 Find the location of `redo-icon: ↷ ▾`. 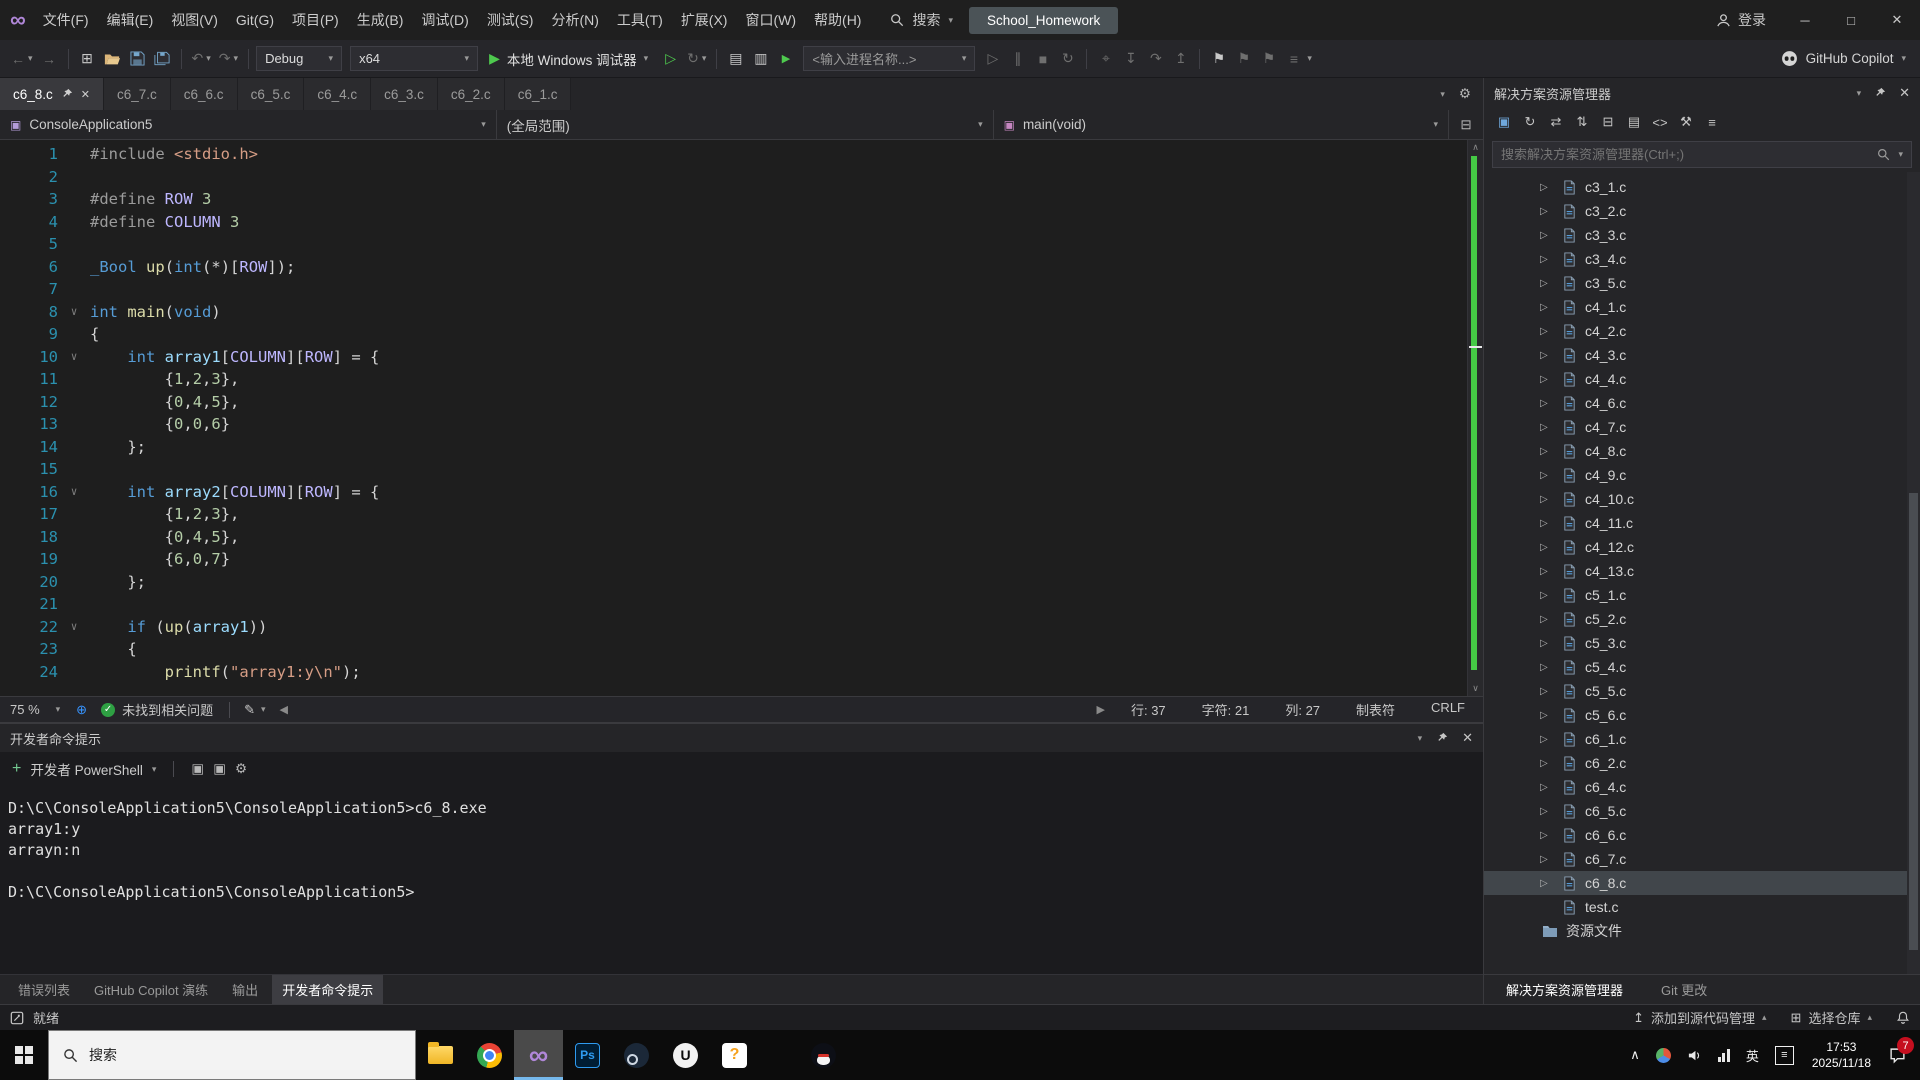

redo-icon: ↷ ▾ is located at coordinates (228, 59).